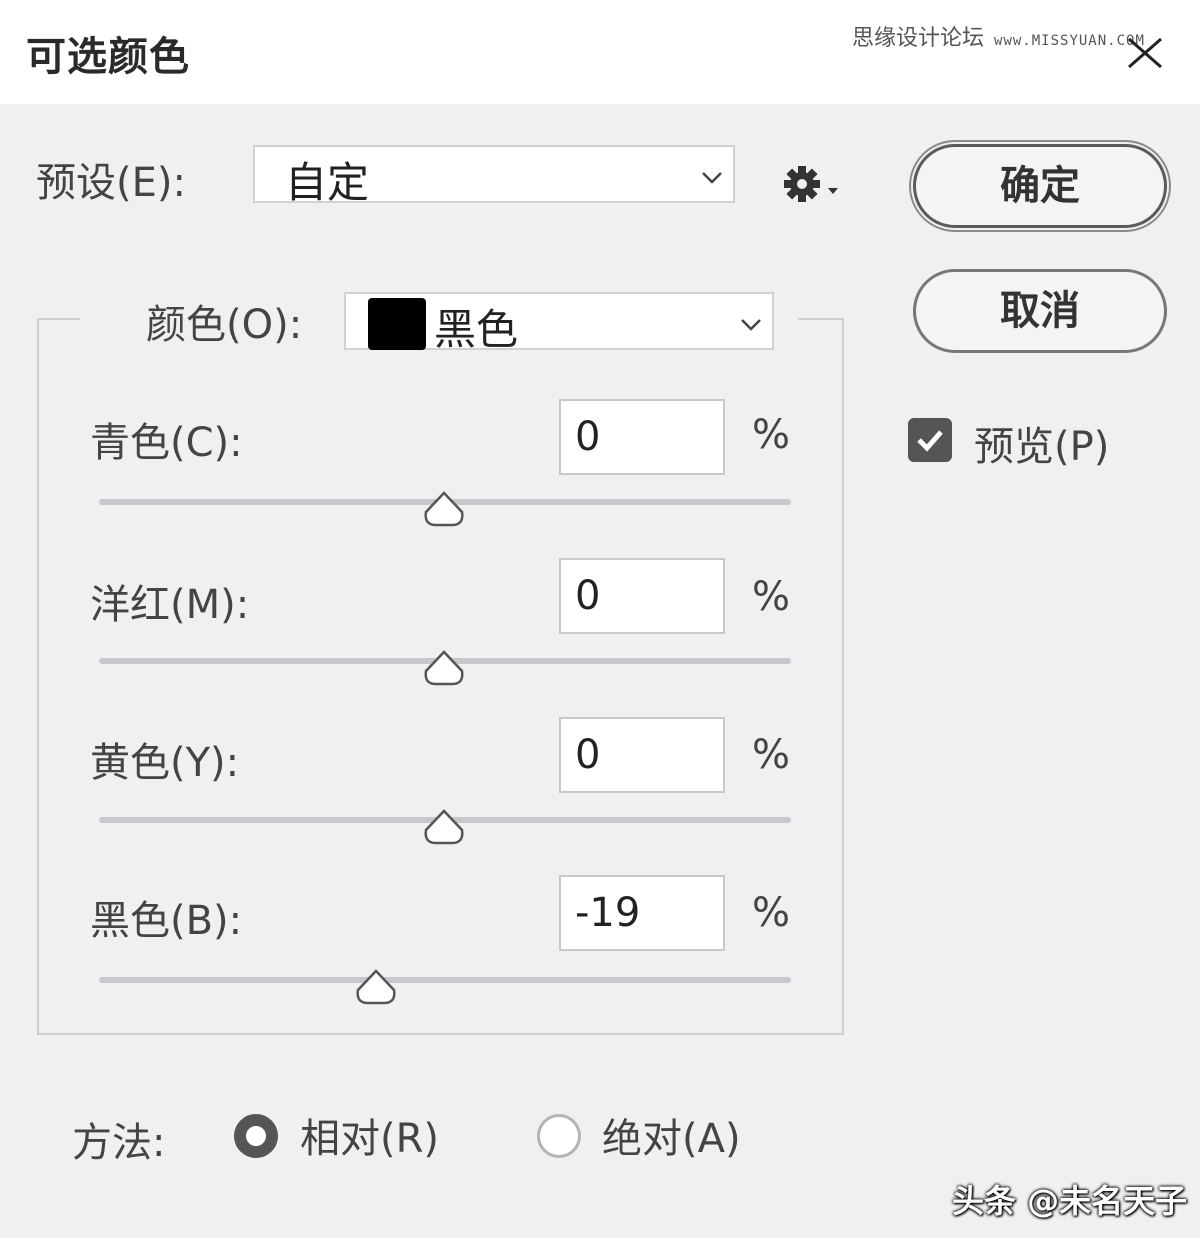  What do you see at coordinates (1070, 1201) in the screenshot?
I see `watermark-author: 头条 @未名天子` at bounding box center [1070, 1201].